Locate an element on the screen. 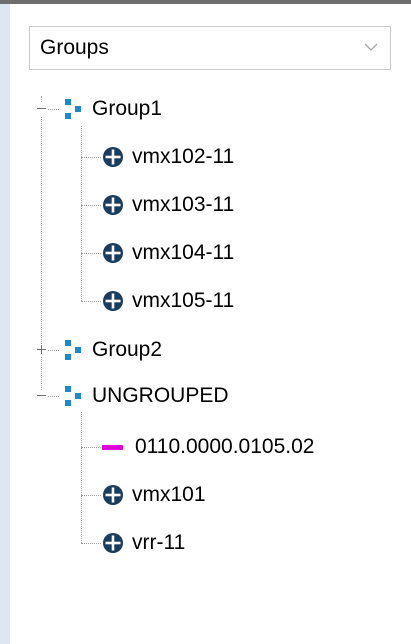  ungrouped-label: UNGROUPED is located at coordinates (160, 395).